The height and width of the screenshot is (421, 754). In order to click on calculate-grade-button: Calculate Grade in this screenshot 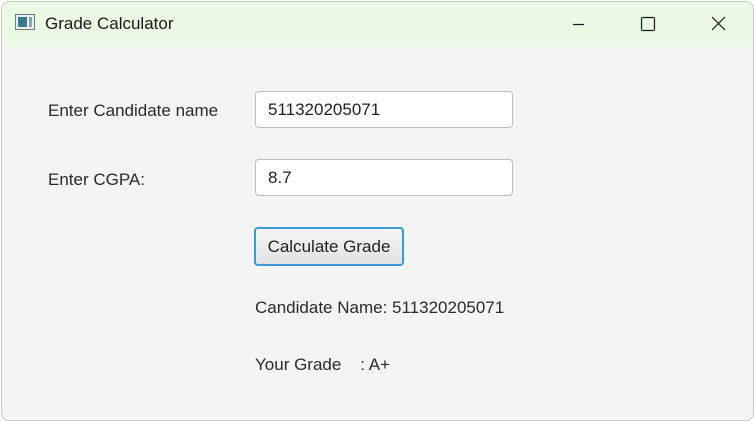, I will do `click(329, 246)`.